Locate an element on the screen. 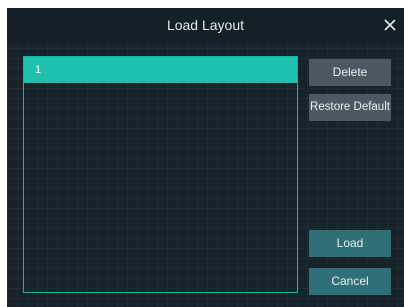  layout-list-item: 1 is located at coordinates (160, 70).